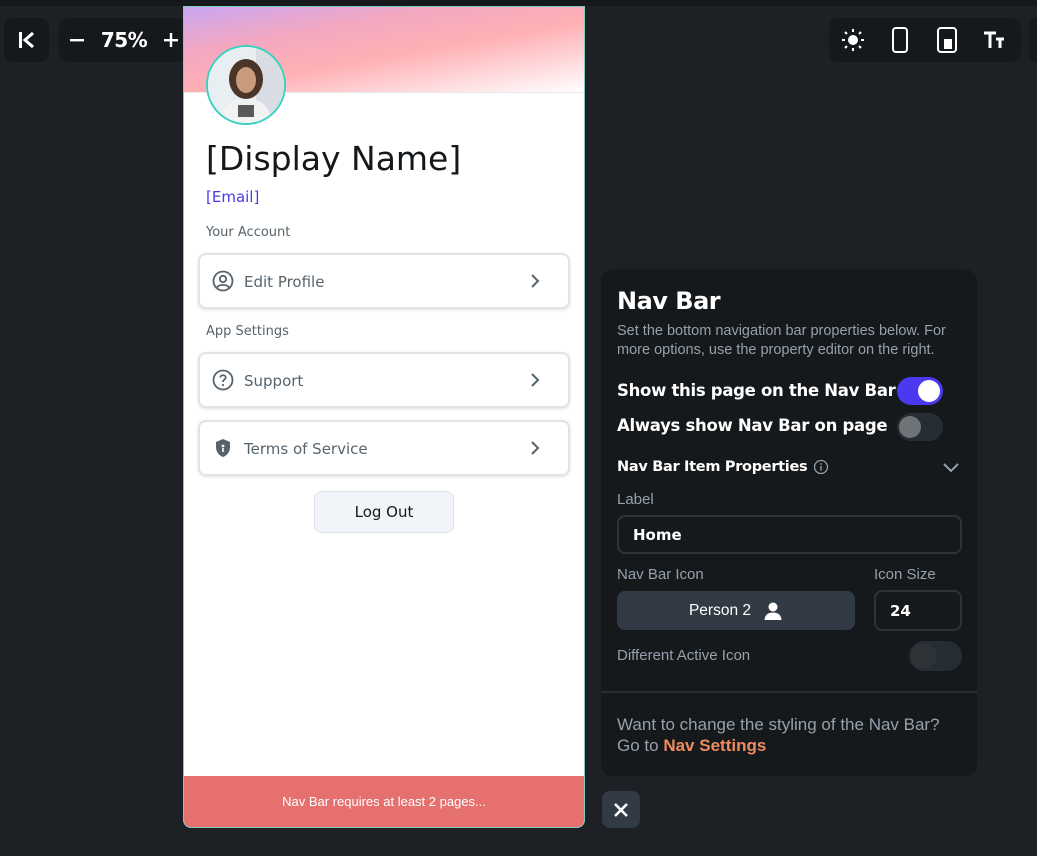 The height and width of the screenshot is (856, 1037). Describe the element at coordinates (223, 281) in the screenshot. I see `account-circle-icon` at that location.